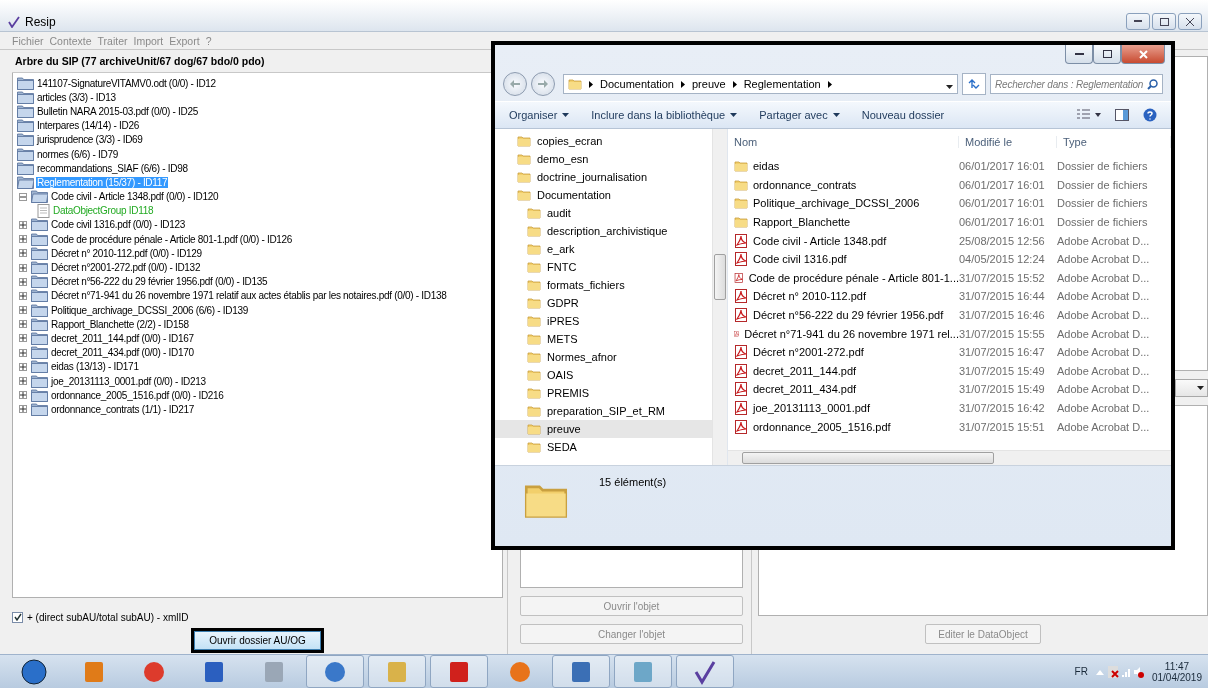 The image size is (1208, 688). Describe the element at coordinates (1119, 671) in the screenshot. I see `tray-icons` at that location.